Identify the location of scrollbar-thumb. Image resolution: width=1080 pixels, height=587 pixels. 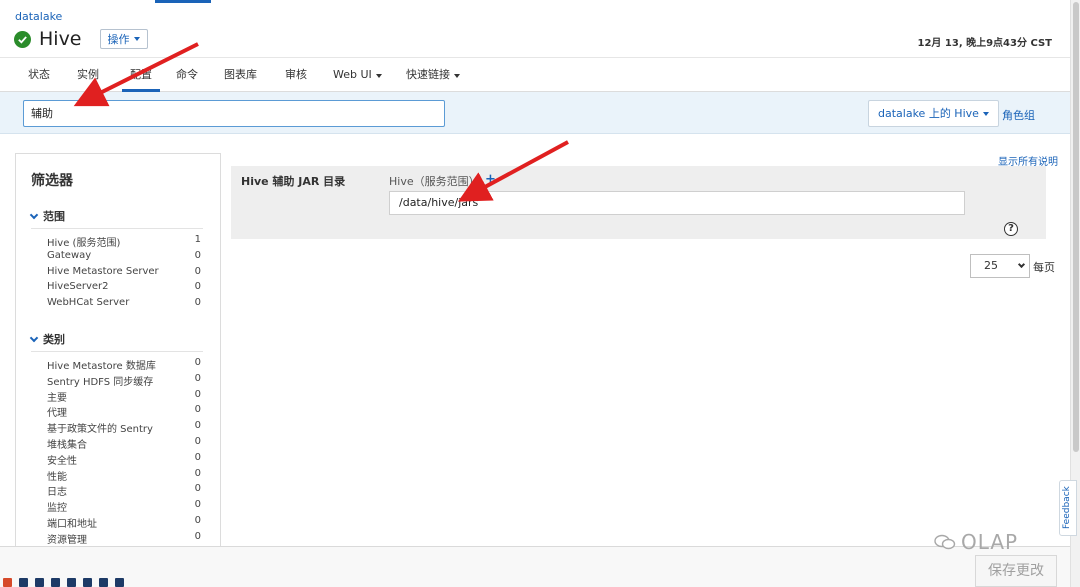
(1076, 227).